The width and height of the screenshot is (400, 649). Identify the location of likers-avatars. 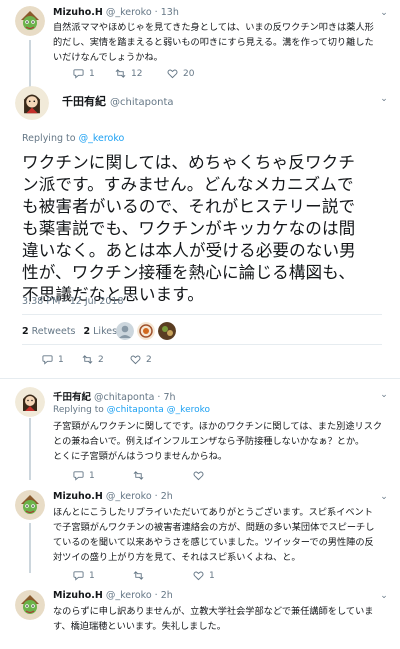
(147, 331).